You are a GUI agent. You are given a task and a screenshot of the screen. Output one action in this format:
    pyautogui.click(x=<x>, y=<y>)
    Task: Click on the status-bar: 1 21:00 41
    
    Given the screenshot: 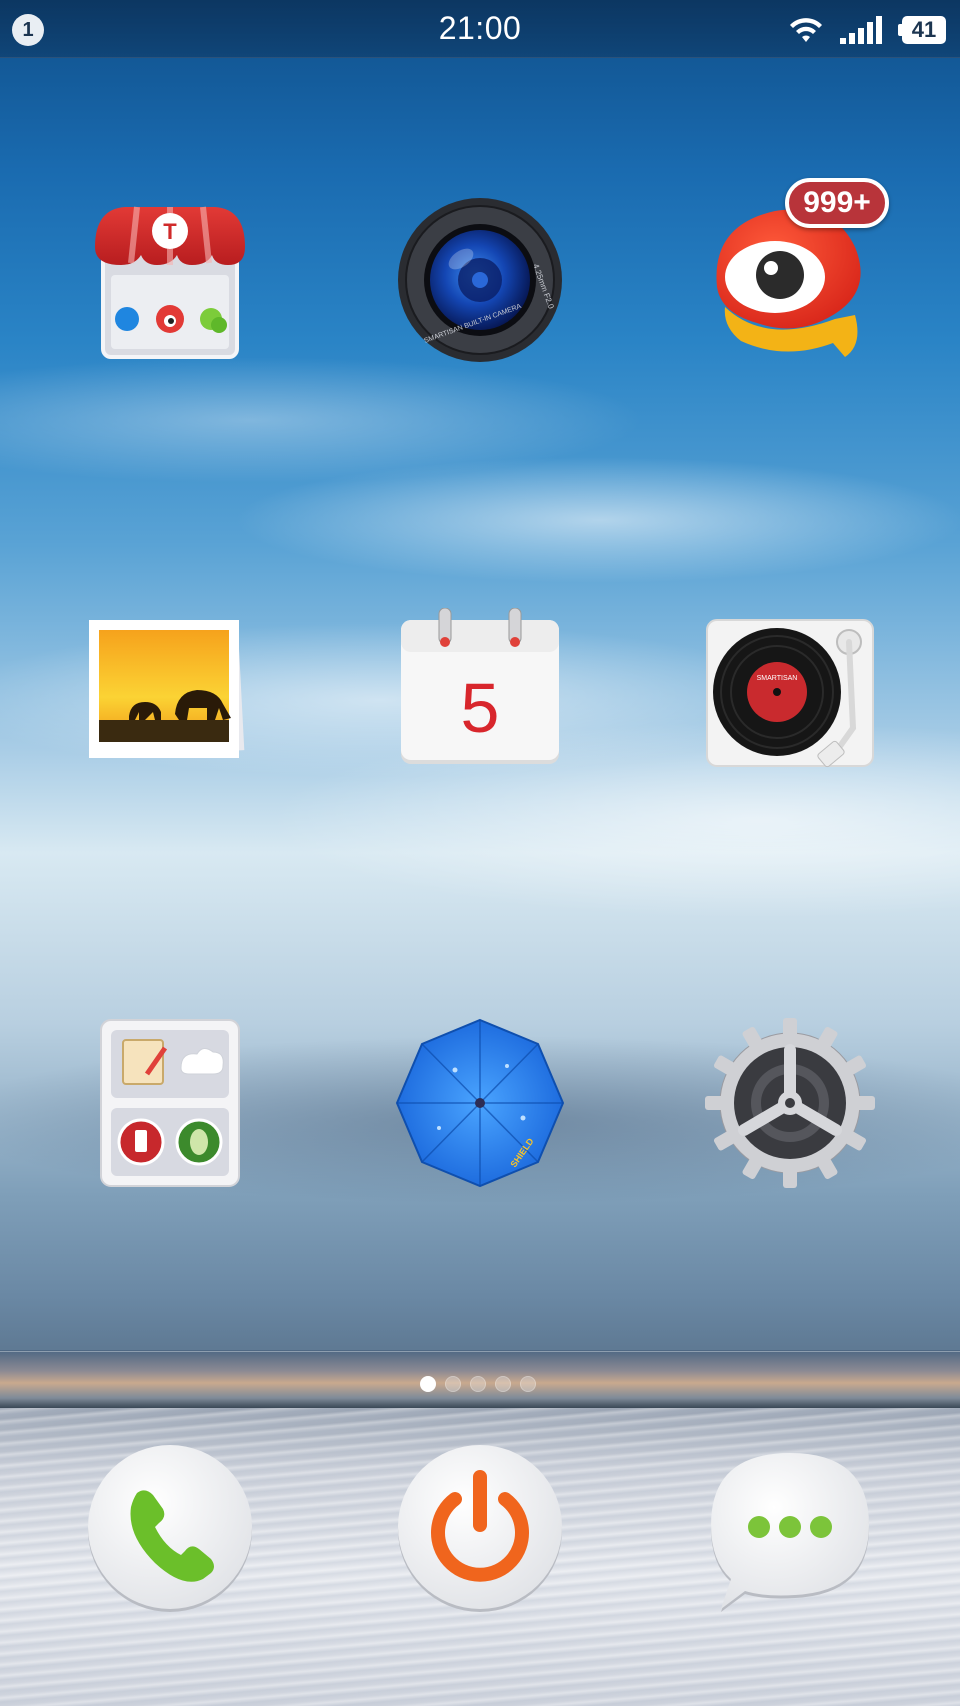 What is the action you would take?
    pyautogui.click(x=480, y=29)
    